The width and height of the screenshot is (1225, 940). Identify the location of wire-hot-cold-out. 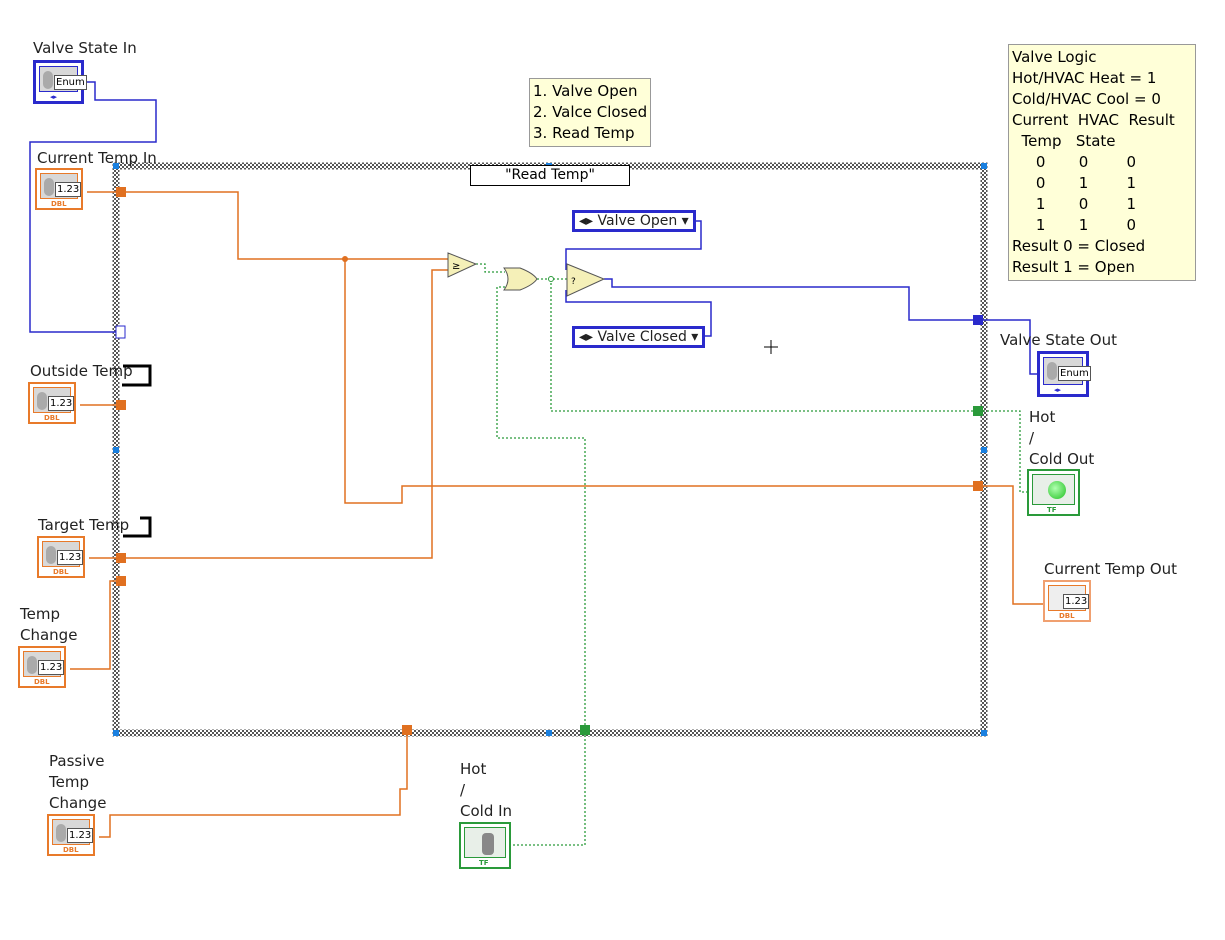
(788, 386).